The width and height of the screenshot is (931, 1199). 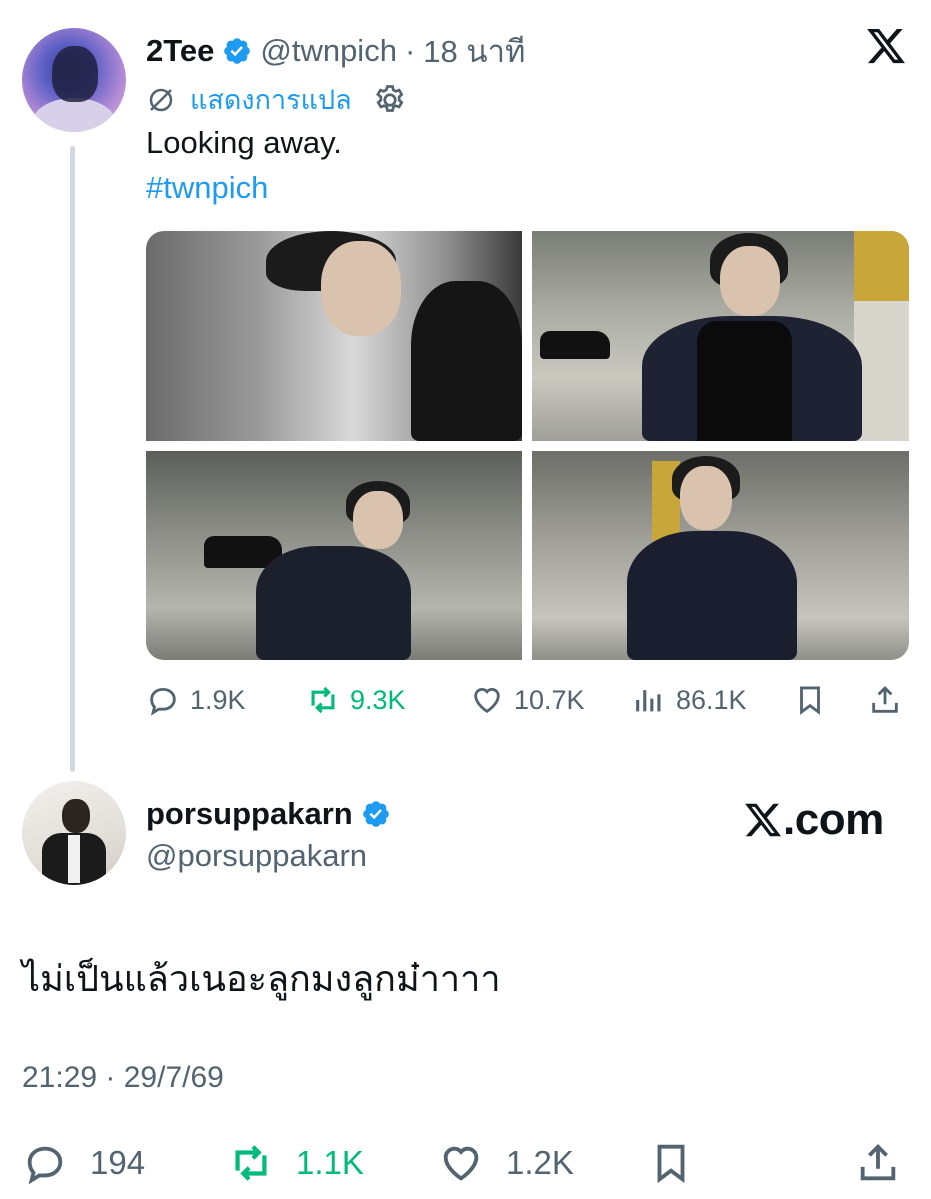 I want to click on reply-text: ไม่เป็นแล้วเนอะลูกมงลูกม๋าาาา, so click(x=261, y=978).